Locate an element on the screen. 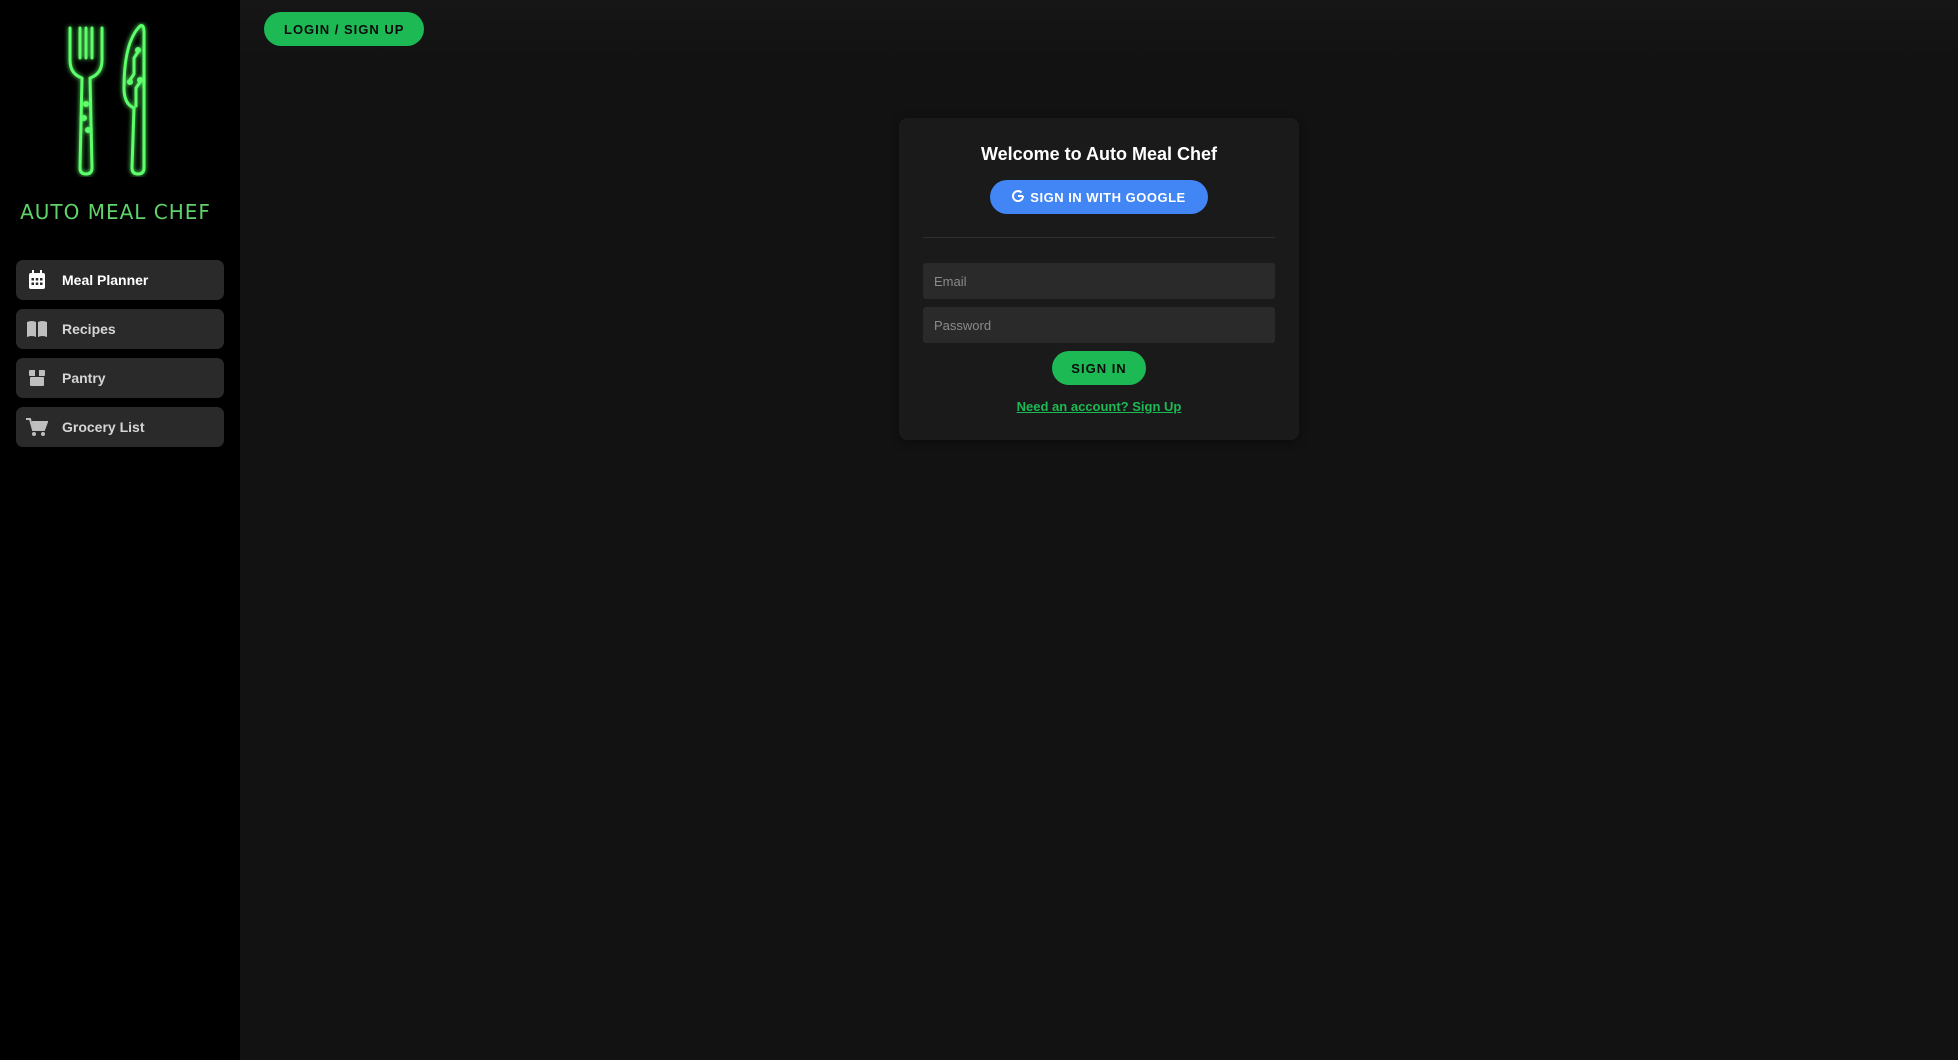 The image size is (1958, 1060). email-field is located at coordinates (1099, 281).